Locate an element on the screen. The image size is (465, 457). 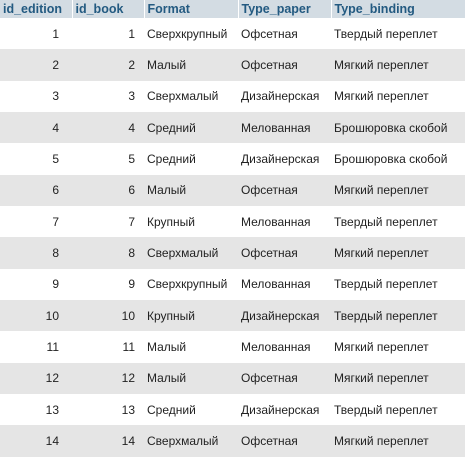
table-row: 9 9 Сверхкрупный Мелованная Твердый переплет is located at coordinates (232, 284).